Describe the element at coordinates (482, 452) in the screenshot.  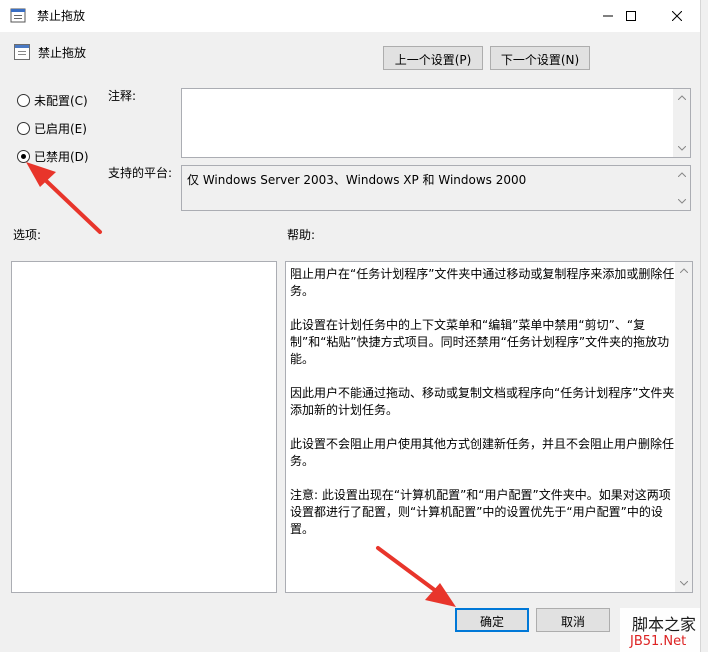
I see `help-paragraph: 此设置不会阻止用户使用其他方式创建新任务，并且不会阻止用户删除任务。` at that location.